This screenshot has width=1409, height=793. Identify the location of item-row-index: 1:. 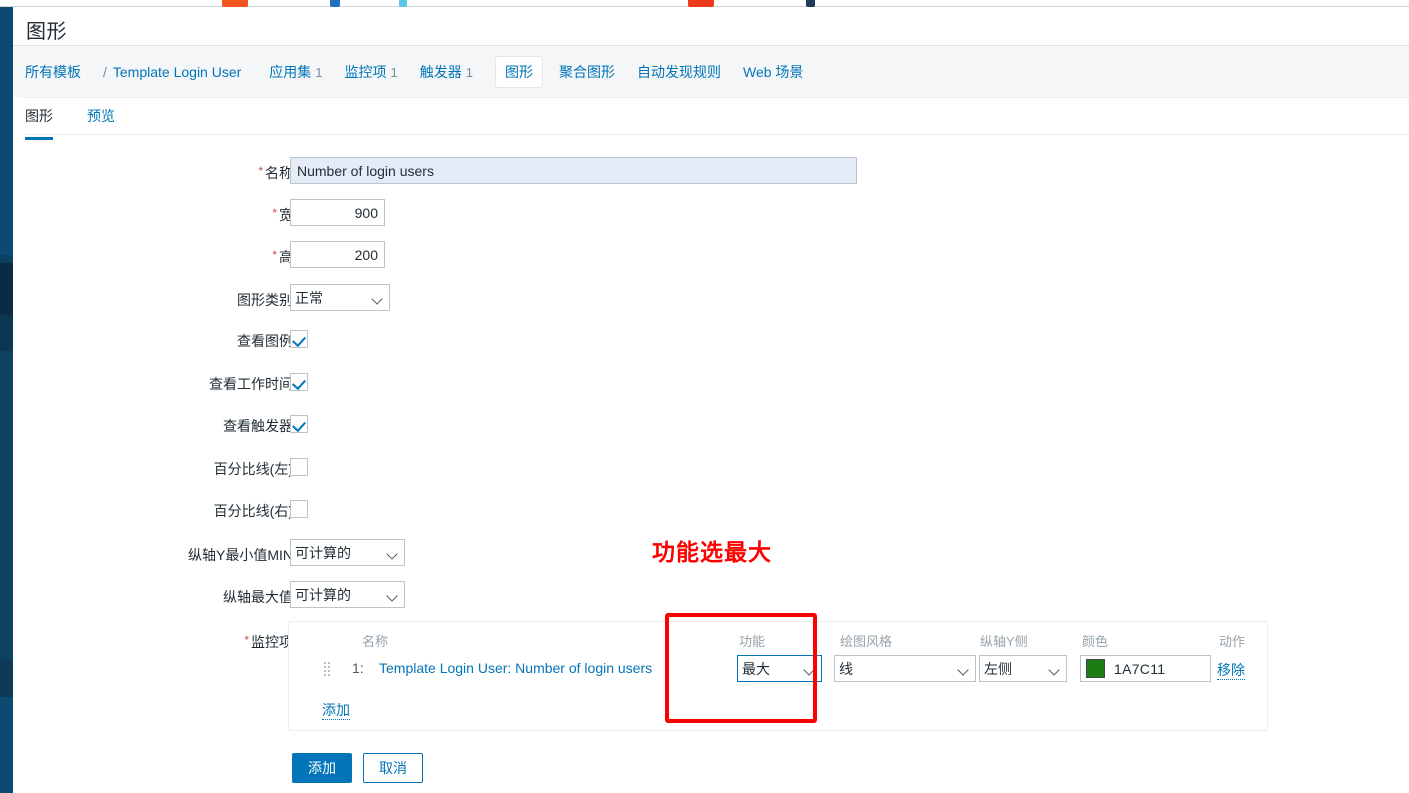
(358, 668).